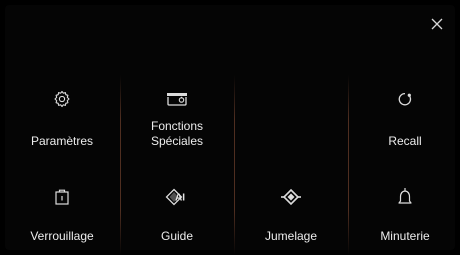  What do you see at coordinates (405, 236) in the screenshot?
I see `menu-item-label: Minuterie` at bounding box center [405, 236].